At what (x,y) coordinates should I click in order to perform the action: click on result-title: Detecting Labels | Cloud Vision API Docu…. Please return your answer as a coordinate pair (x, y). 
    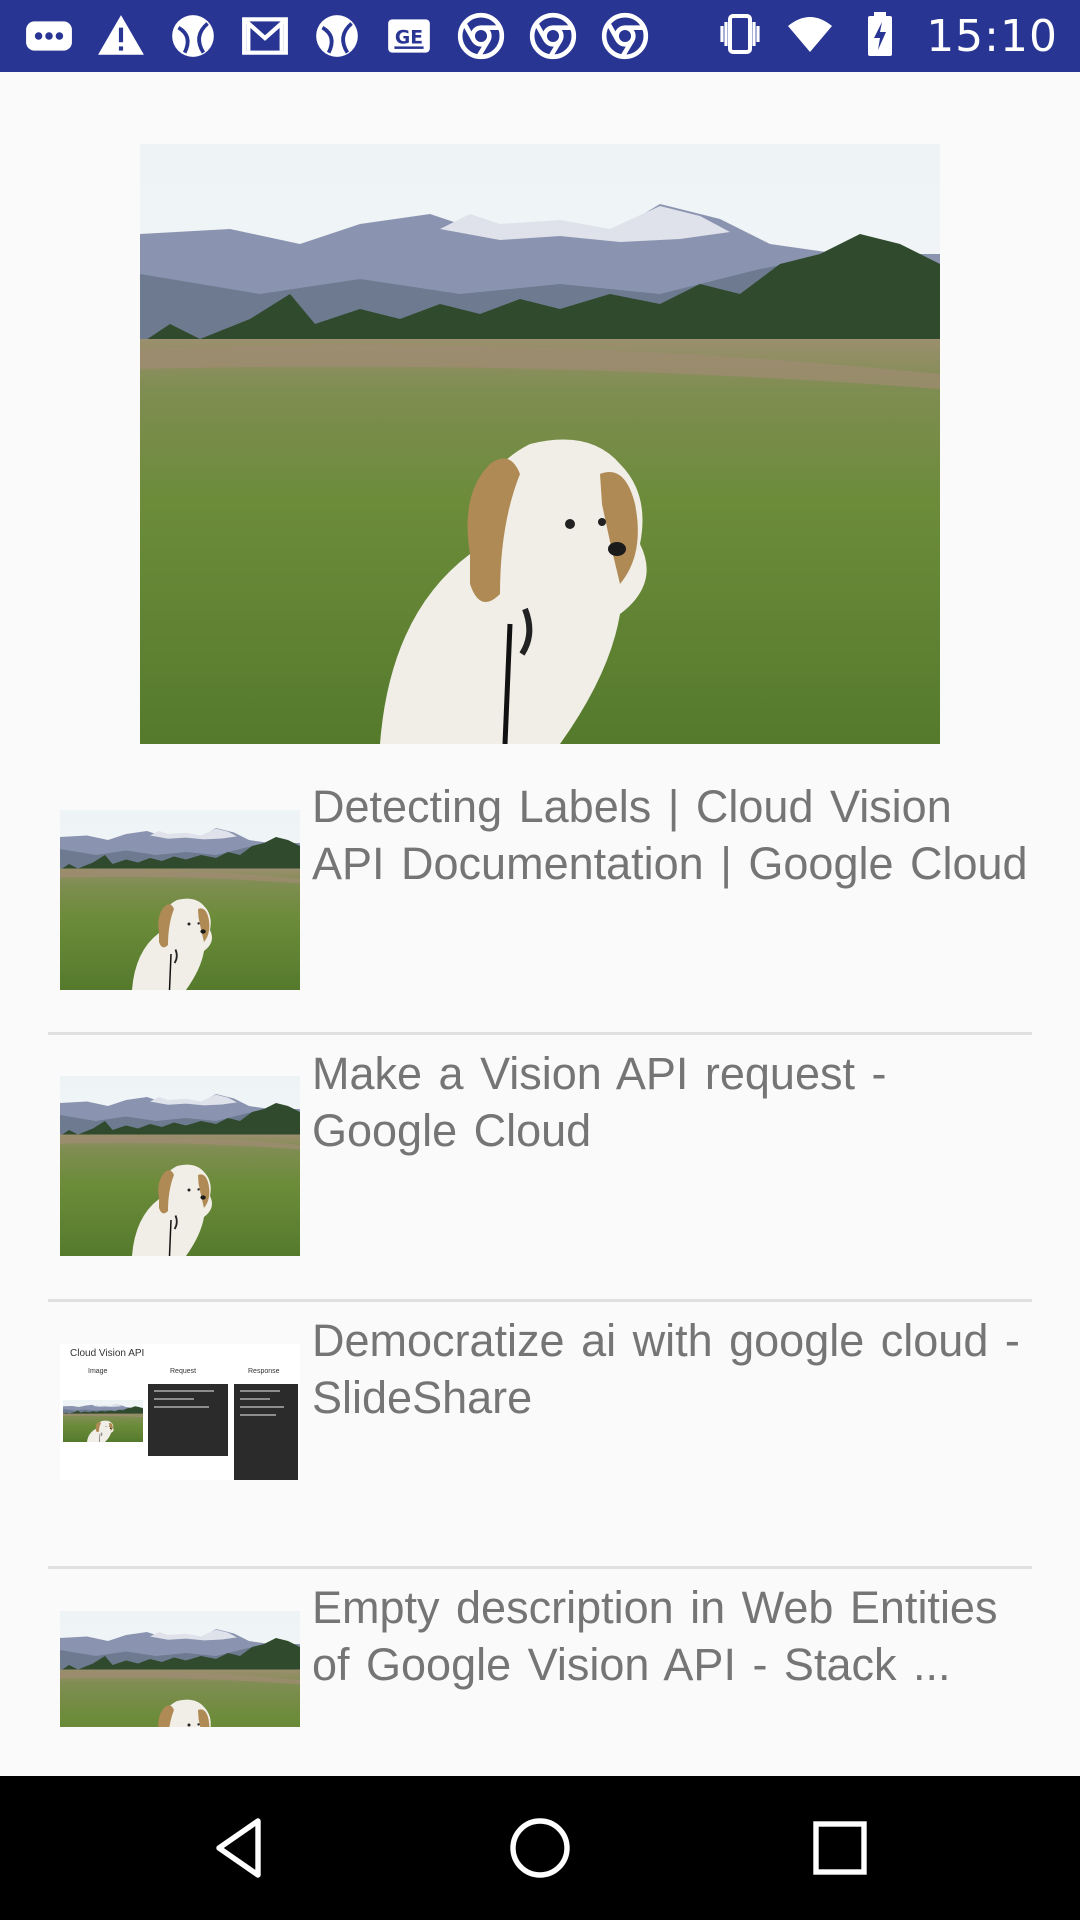
    Looking at the image, I should click on (670, 835).